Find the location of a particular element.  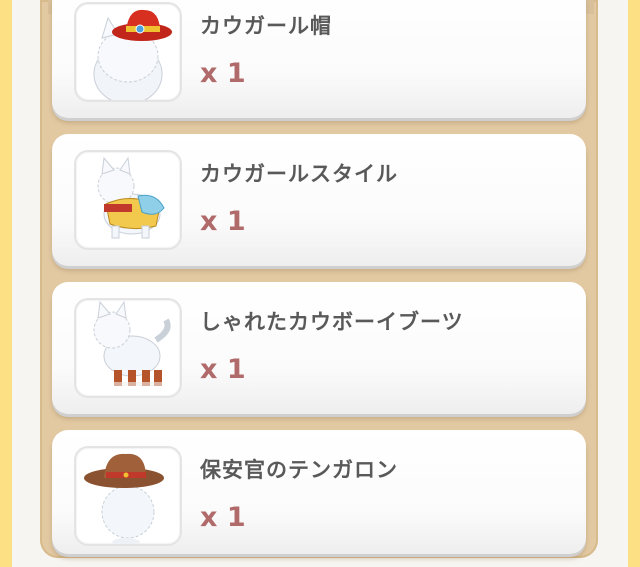

item-name: カウガール帽 is located at coordinates (266, 26).